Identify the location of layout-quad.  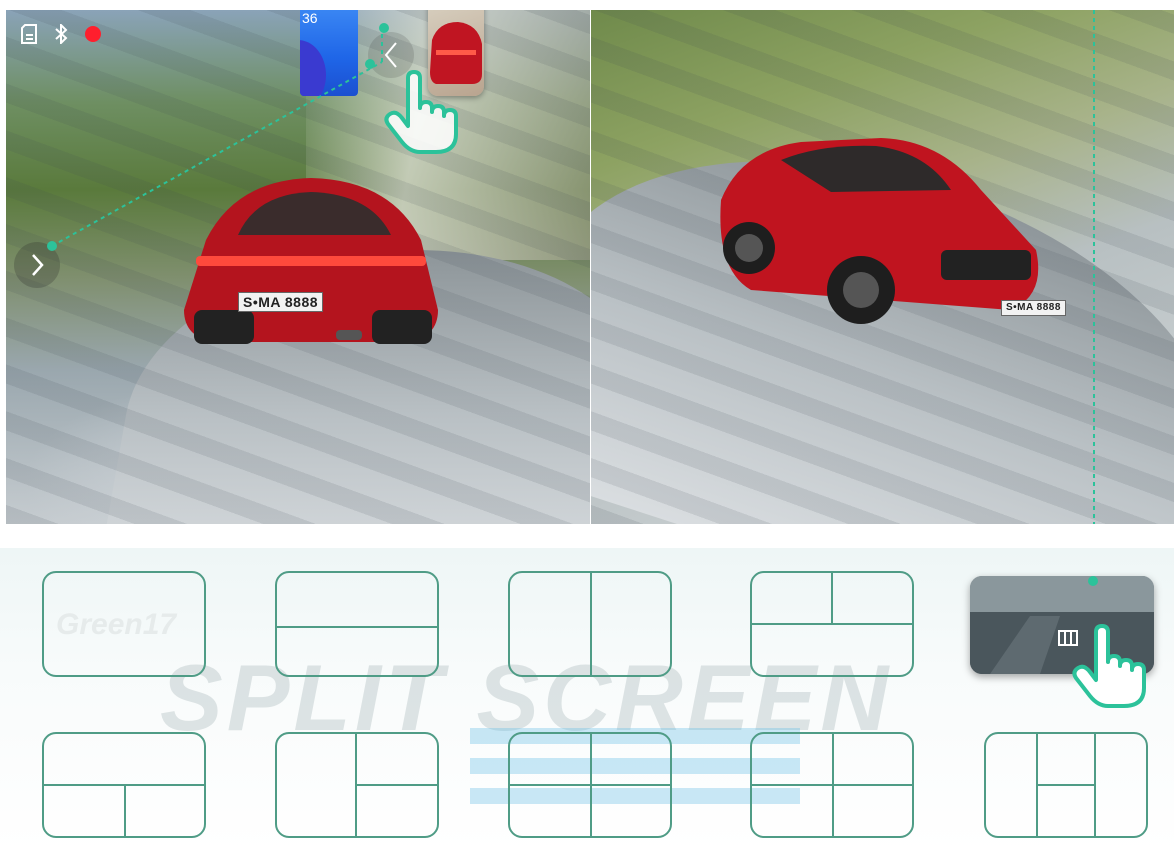
(590, 785).